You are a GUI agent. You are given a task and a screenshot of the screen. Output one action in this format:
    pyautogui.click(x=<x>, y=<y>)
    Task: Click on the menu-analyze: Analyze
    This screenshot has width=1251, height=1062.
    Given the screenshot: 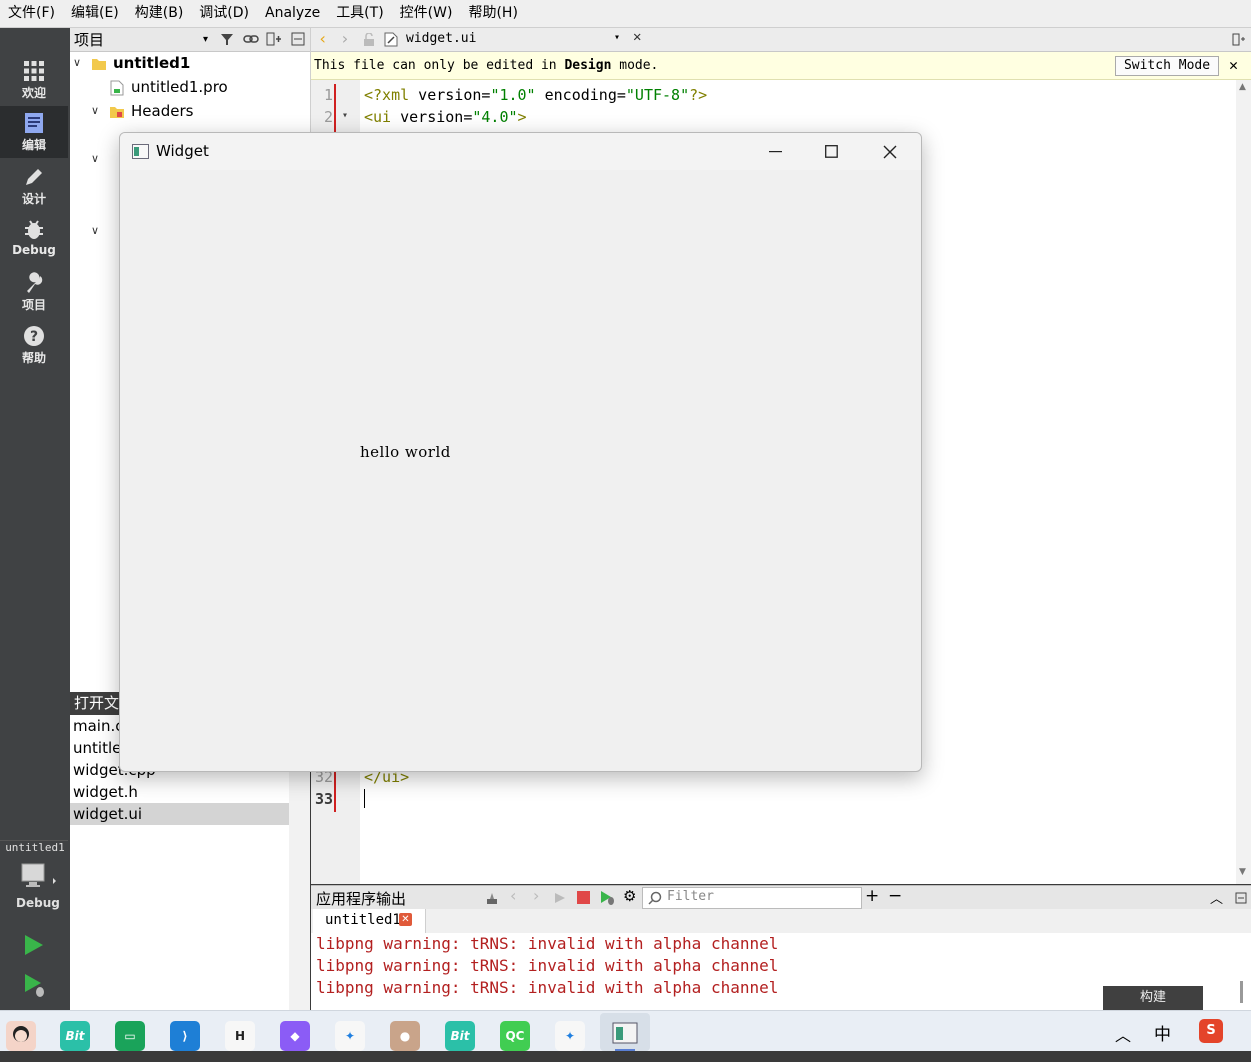 What is the action you would take?
    pyautogui.click(x=292, y=13)
    